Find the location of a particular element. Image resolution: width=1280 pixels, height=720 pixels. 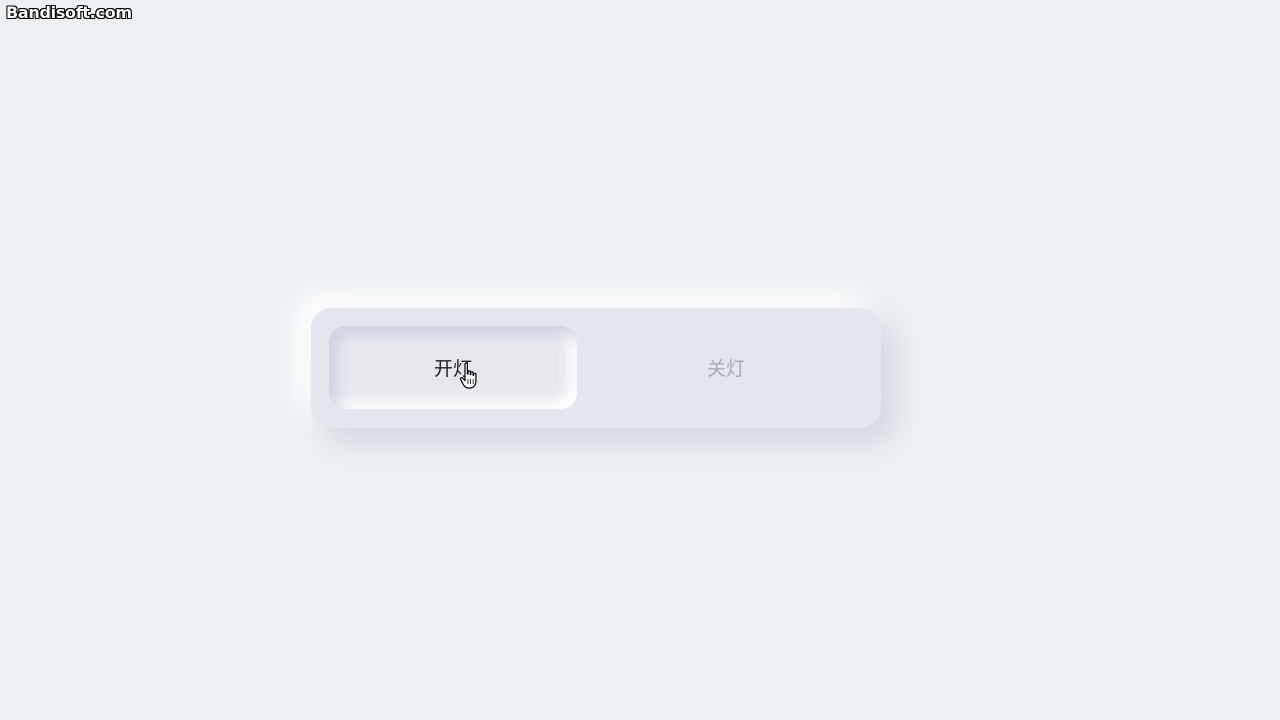

light-off-button: 关灯 is located at coordinates (726, 367).